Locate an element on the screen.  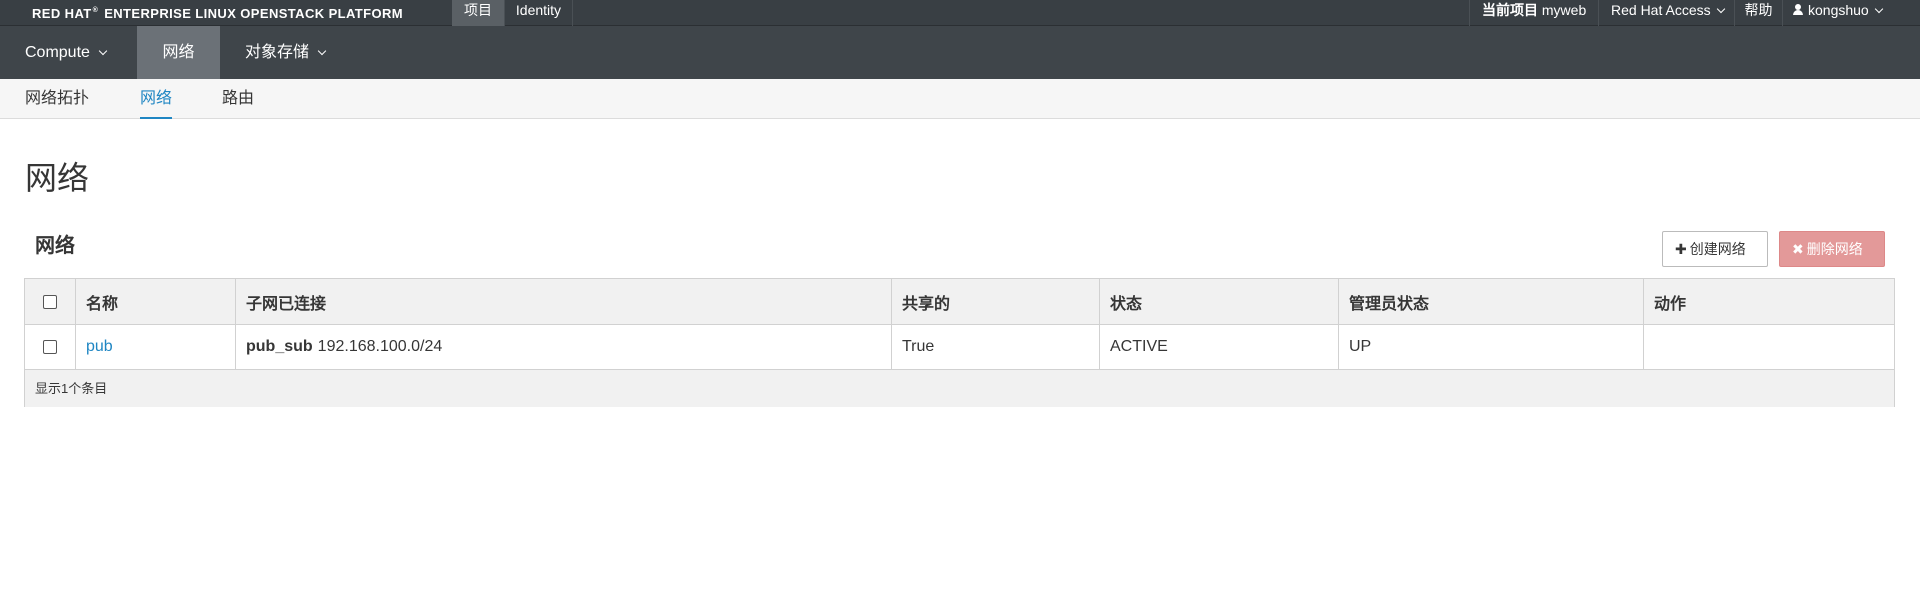
delete-network-button: ✖ 删除网络 is located at coordinates (1832, 249).